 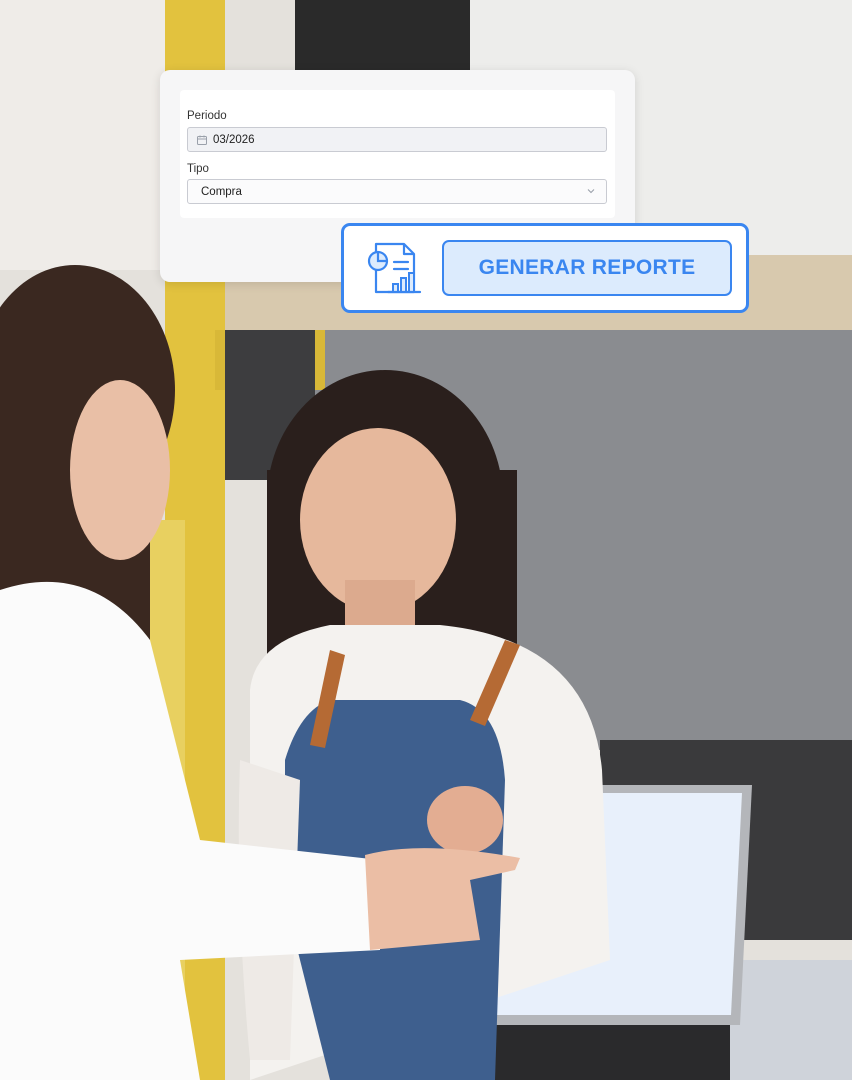 What do you see at coordinates (234, 139) in the screenshot?
I see `periodo-value: 03/2026` at bounding box center [234, 139].